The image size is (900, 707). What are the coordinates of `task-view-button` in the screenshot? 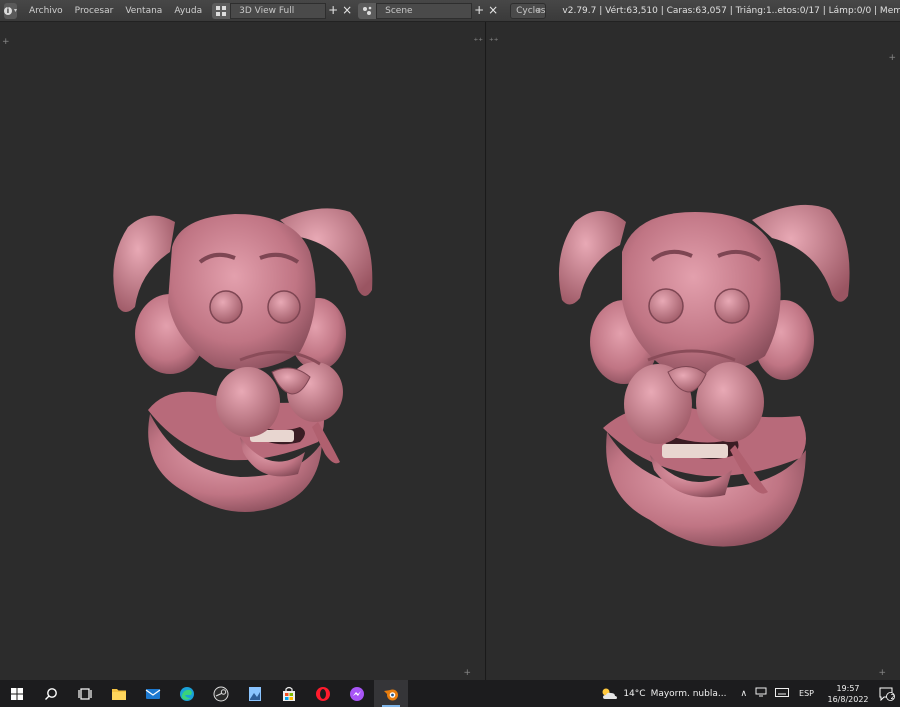 It's located at (85, 693).